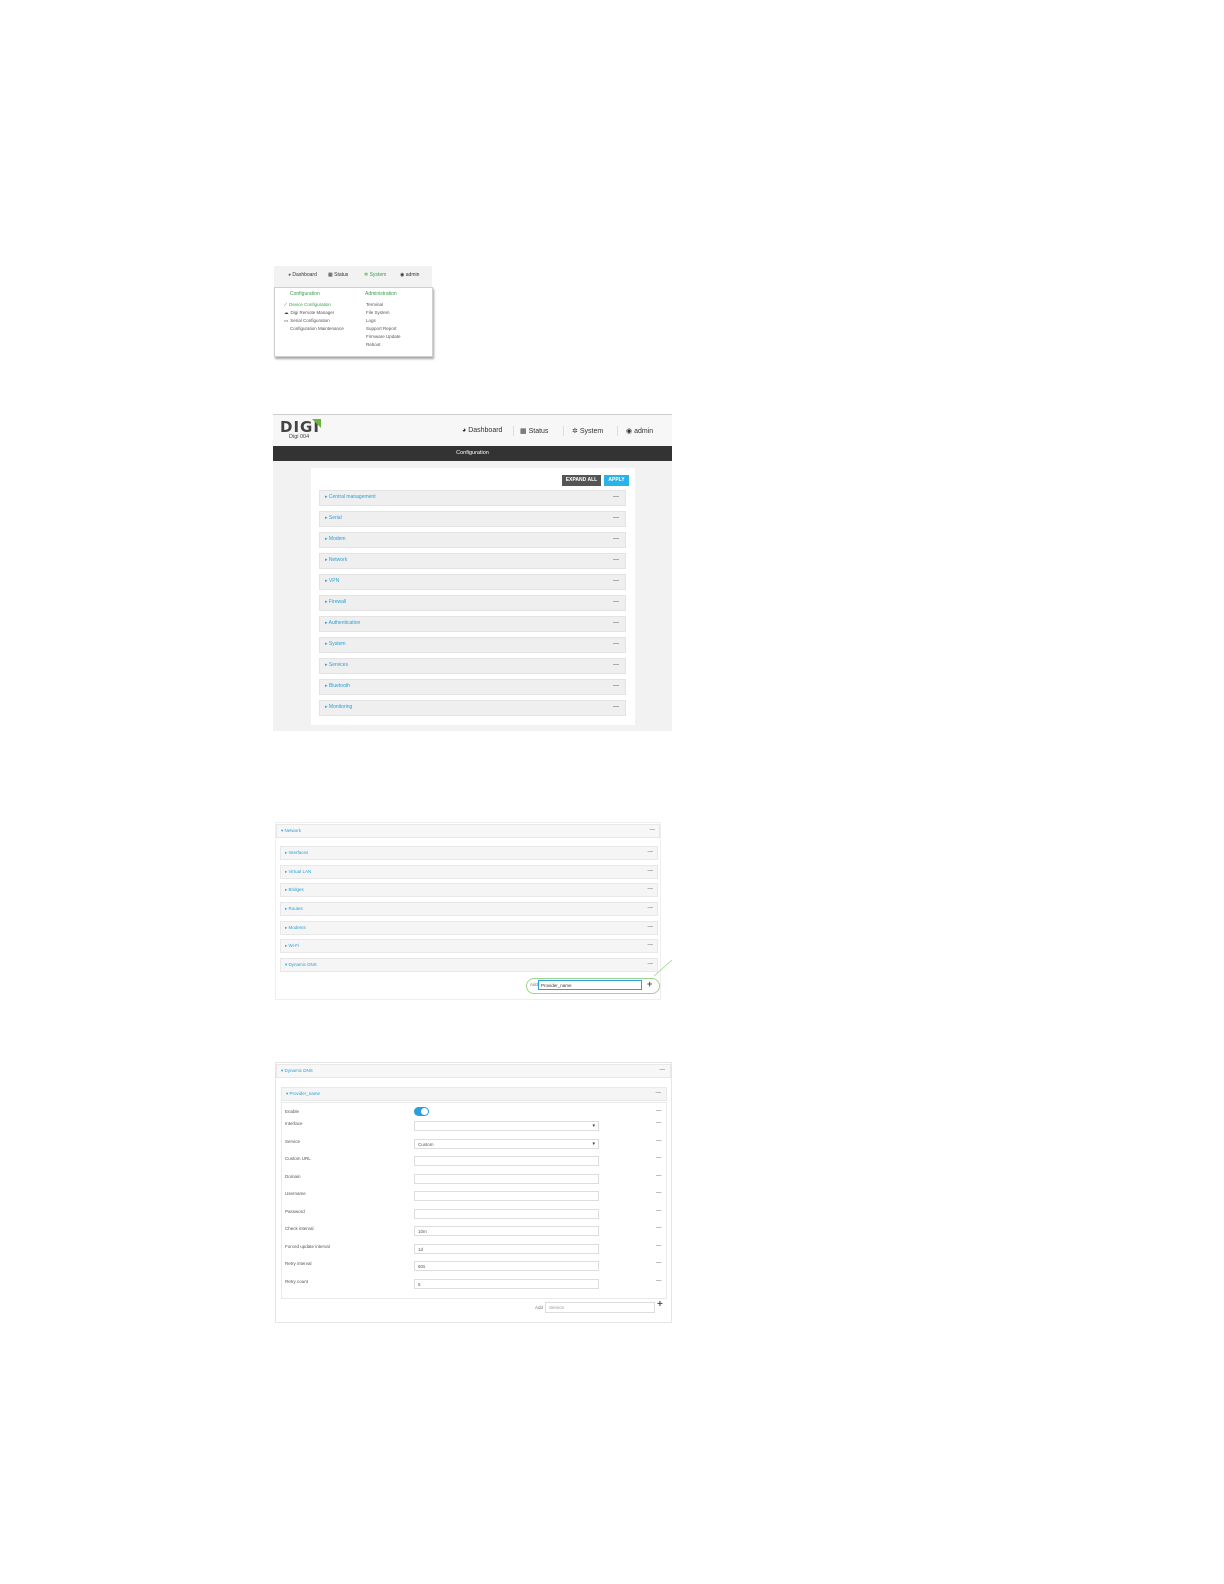 Image resolution: width=1224 pixels, height=1584 pixels. What do you see at coordinates (600, 1307) in the screenshot?
I see `add-service-input: Service` at bounding box center [600, 1307].